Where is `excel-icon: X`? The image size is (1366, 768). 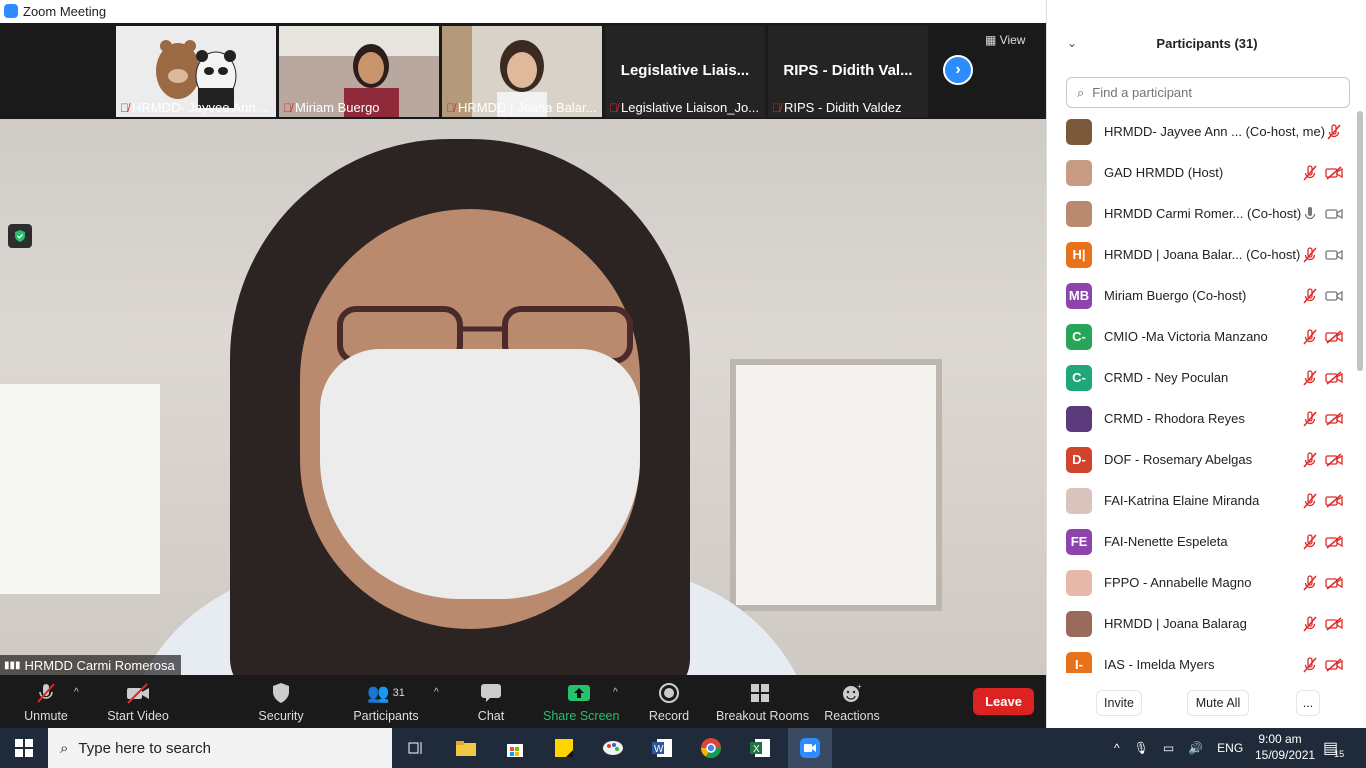
excel-icon: X is located at coordinates (760, 748).